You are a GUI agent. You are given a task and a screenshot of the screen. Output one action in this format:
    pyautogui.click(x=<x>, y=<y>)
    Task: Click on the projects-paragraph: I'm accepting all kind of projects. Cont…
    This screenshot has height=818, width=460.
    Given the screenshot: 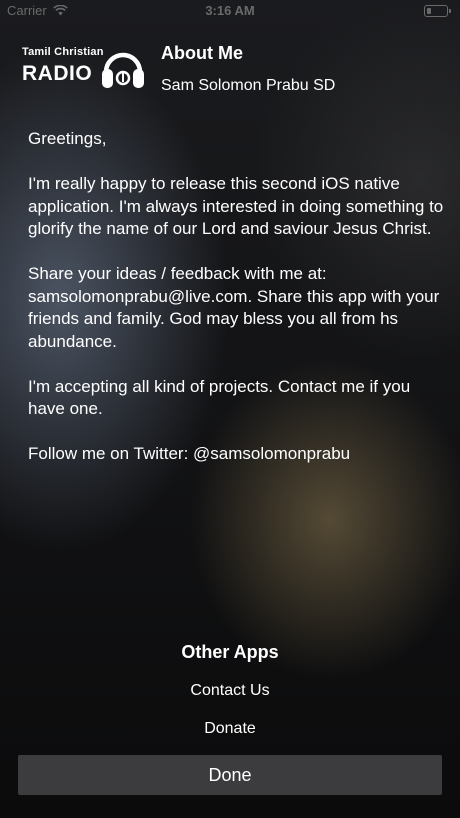 What is the action you would take?
    pyautogui.click(x=219, y=397)
    